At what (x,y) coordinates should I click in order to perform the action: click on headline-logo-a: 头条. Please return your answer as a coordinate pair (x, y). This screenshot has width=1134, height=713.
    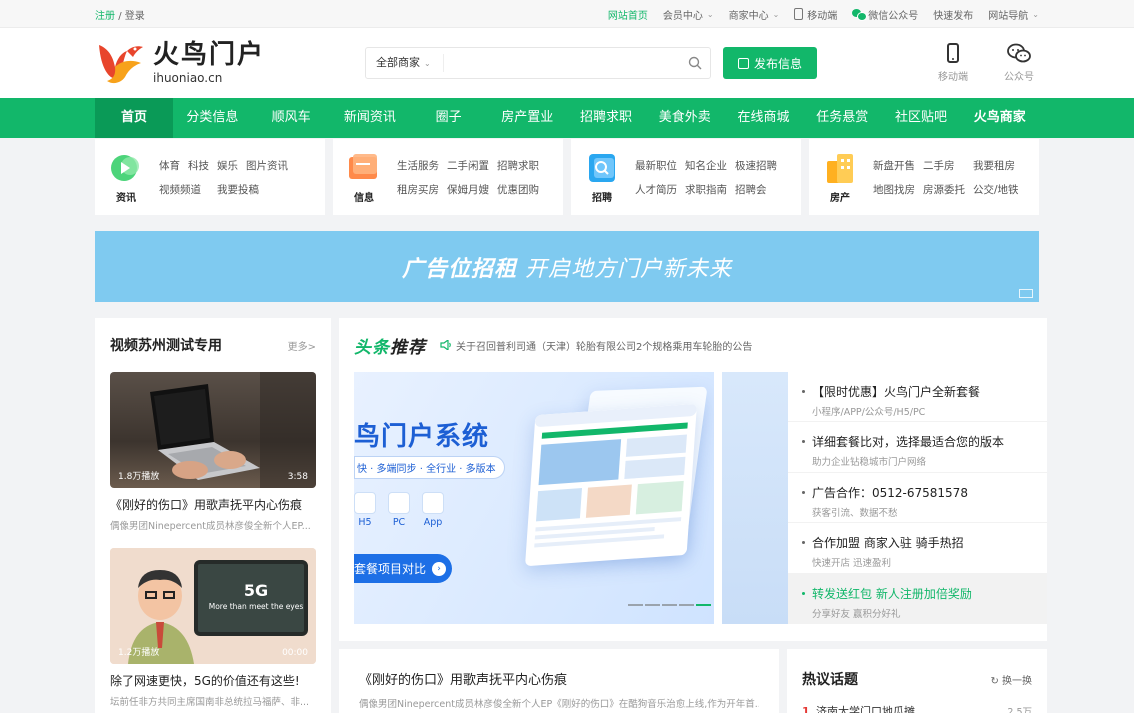
    Looking at the image, I should click on (372, 347).